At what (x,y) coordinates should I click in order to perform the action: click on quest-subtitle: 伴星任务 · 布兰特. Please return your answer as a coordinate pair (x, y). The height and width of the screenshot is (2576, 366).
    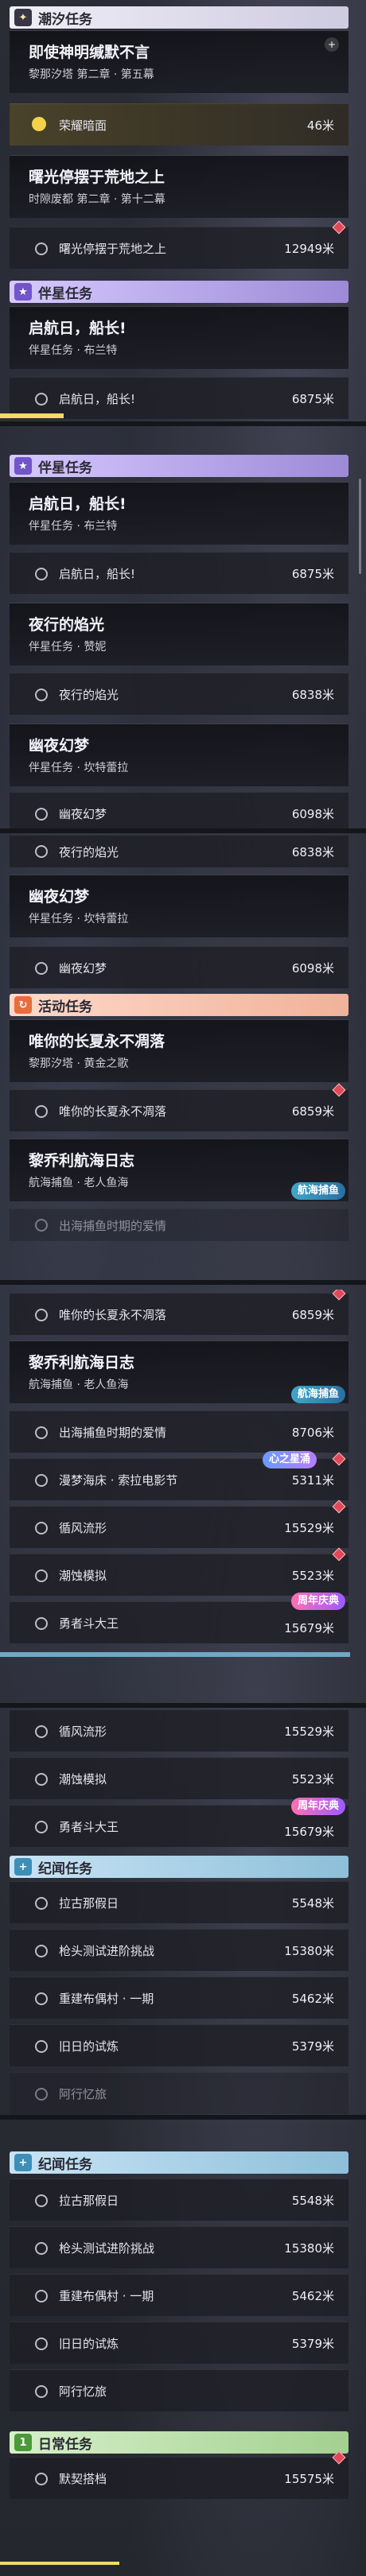
    Looking at the image, I should click on (73, 351).